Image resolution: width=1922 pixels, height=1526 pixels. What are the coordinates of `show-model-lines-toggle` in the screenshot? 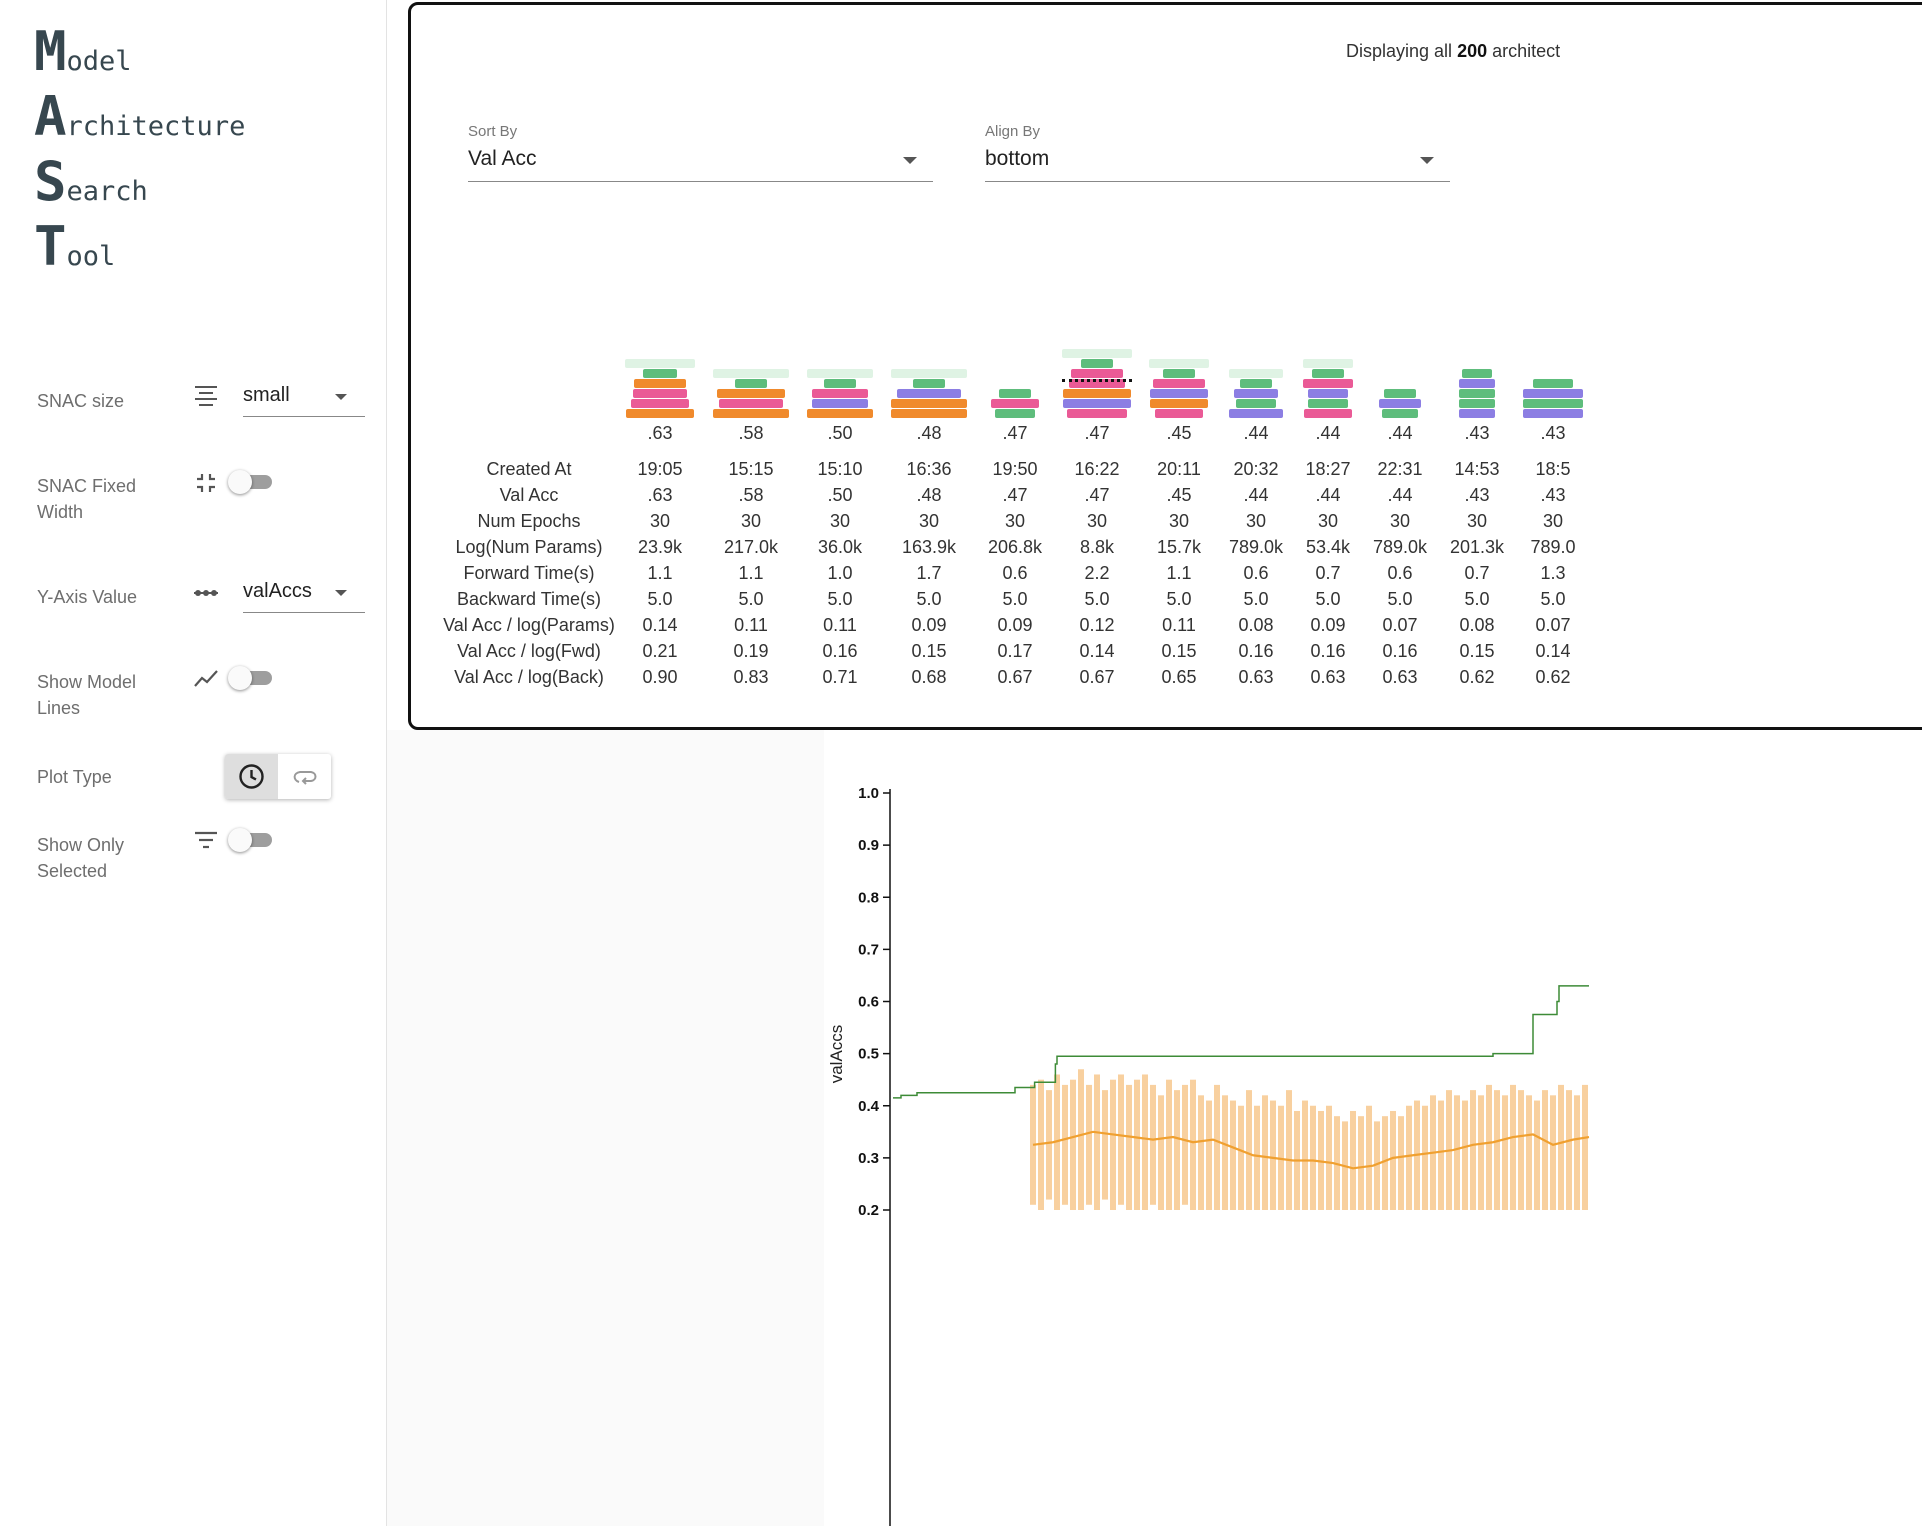 It's located at (252, 678).